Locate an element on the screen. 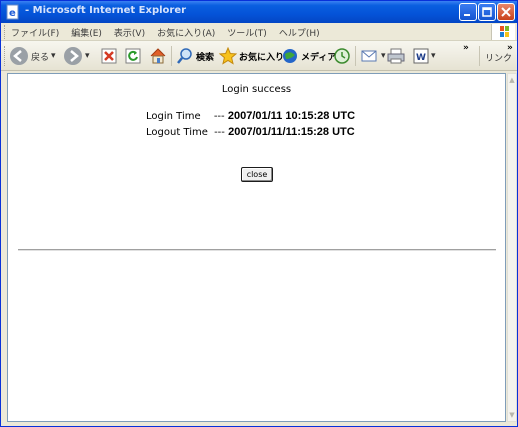  logout-time-row: Logout Time --- 2007/01/11/11:15:28 UTC is located at coordinates (250, 132).